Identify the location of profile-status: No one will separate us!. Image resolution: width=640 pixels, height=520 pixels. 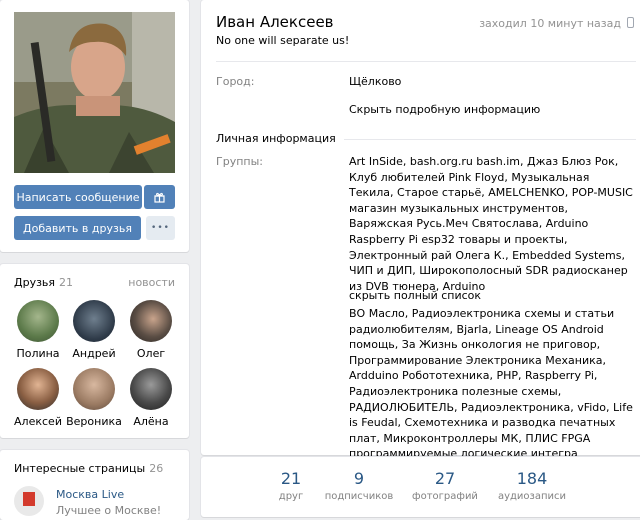
(282, 40).